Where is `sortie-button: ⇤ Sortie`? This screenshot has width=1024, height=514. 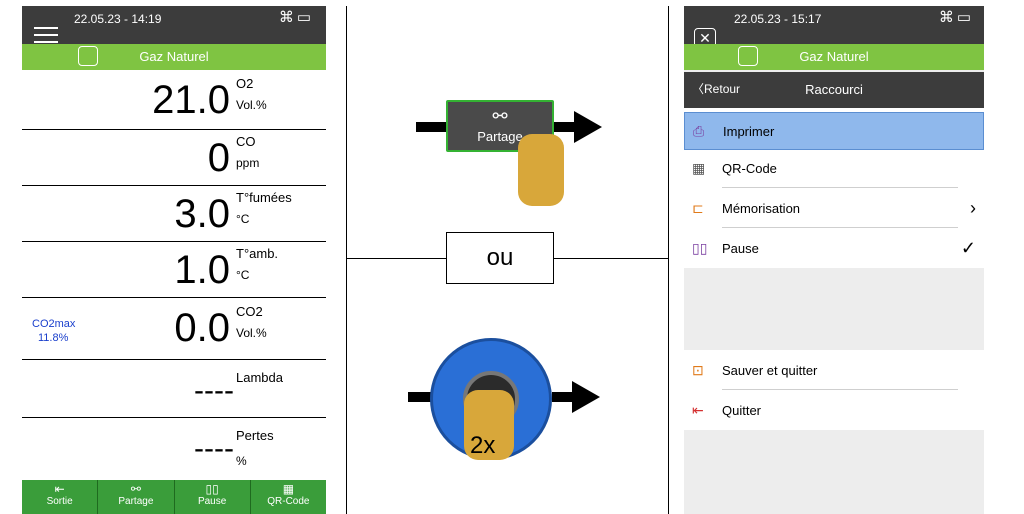 sortie-button: ⇤ Sortie is located at coordinates (60, 497).